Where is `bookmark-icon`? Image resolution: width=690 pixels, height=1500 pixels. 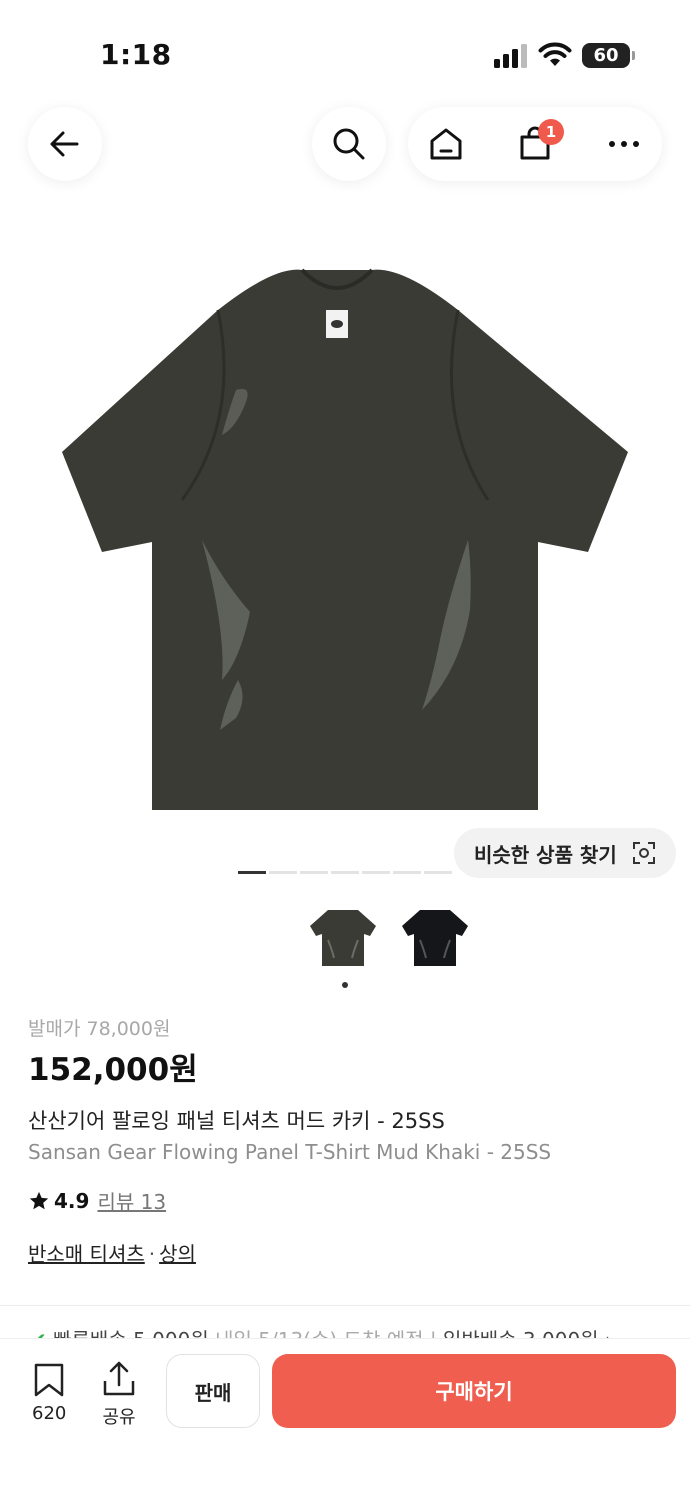 bookmark-icon is located at coordinates (49, 1380).